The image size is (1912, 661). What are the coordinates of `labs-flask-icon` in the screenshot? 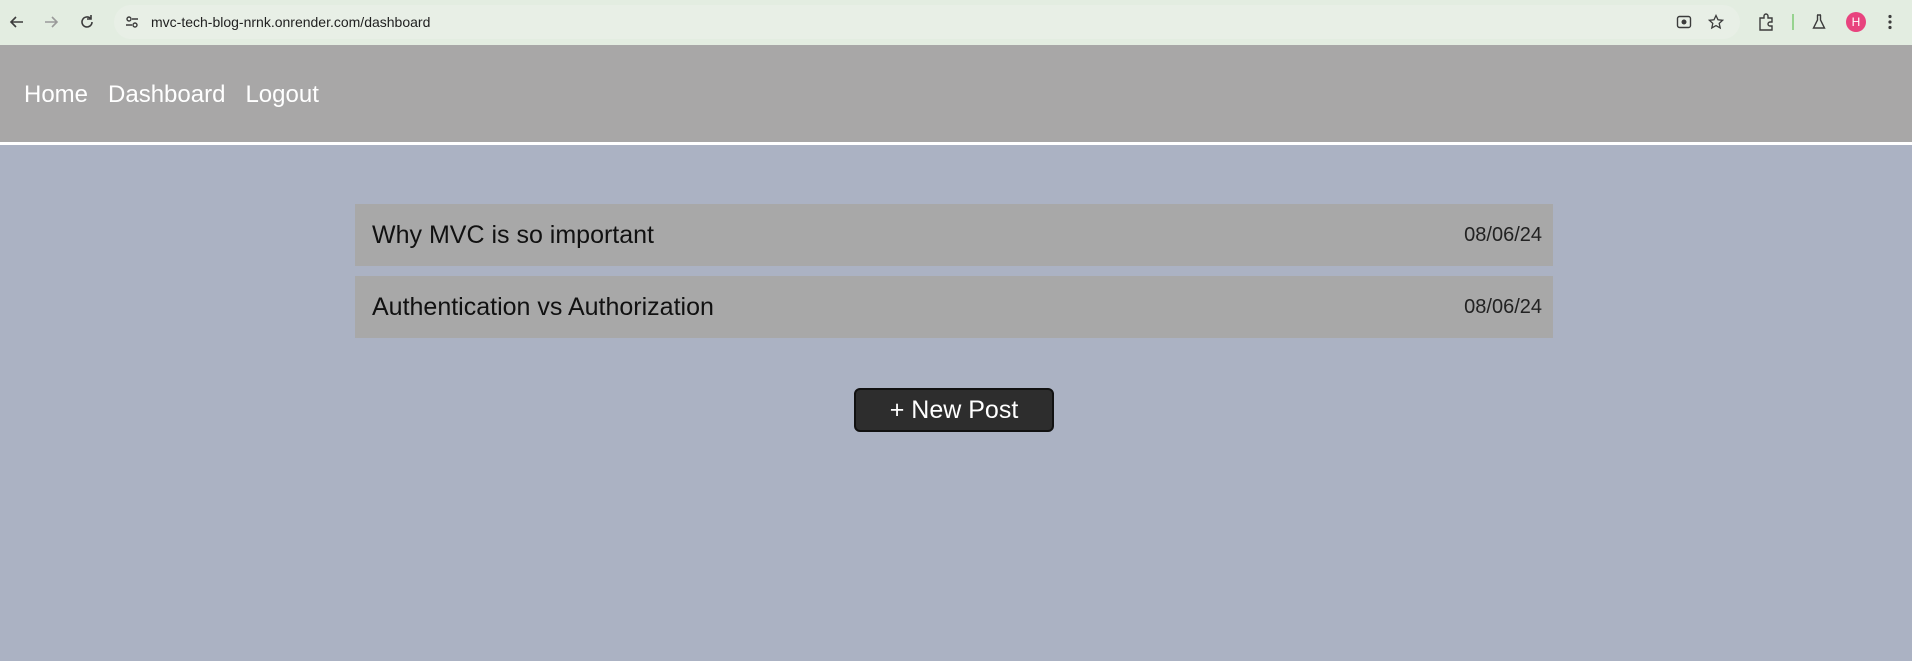 It's located at (1819, 22).